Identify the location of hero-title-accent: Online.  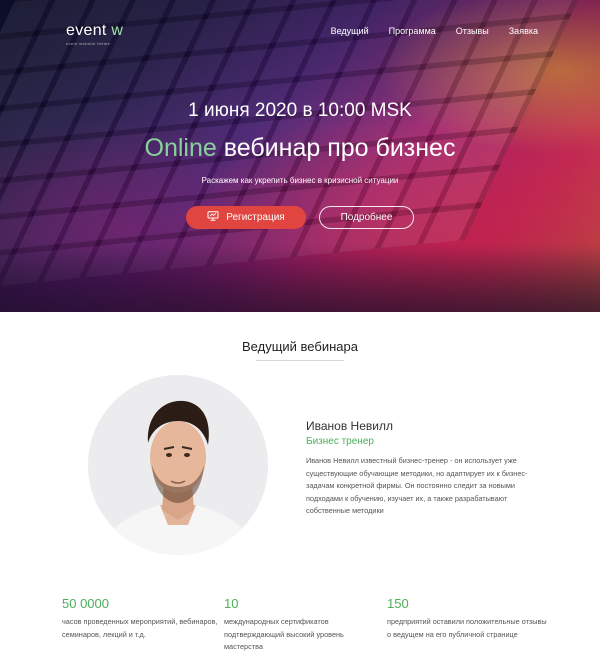
(180, 148).